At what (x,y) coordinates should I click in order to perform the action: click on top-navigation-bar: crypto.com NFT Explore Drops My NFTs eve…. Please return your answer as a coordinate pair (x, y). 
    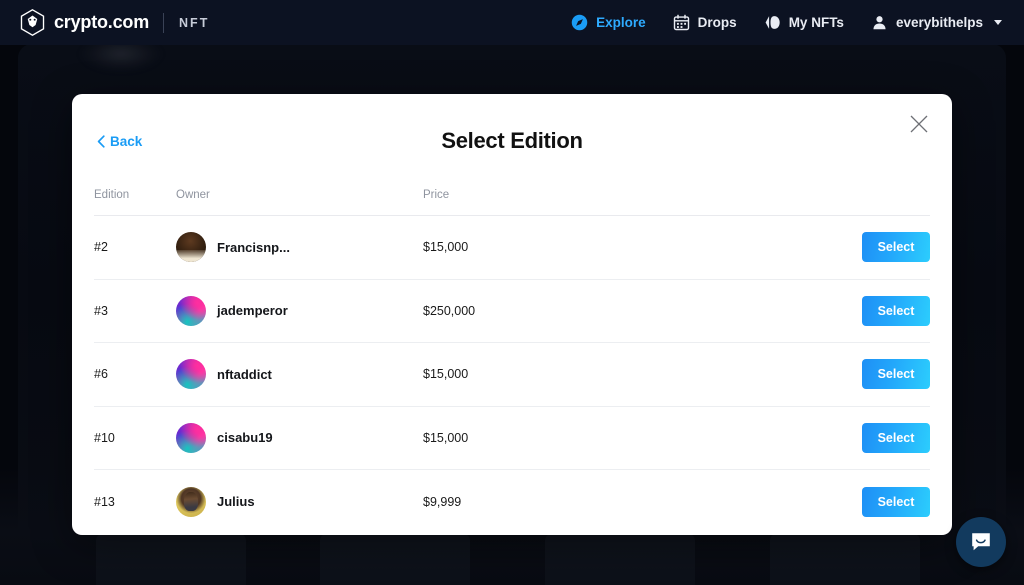
    Looking at the image, I should click on (512, 22).